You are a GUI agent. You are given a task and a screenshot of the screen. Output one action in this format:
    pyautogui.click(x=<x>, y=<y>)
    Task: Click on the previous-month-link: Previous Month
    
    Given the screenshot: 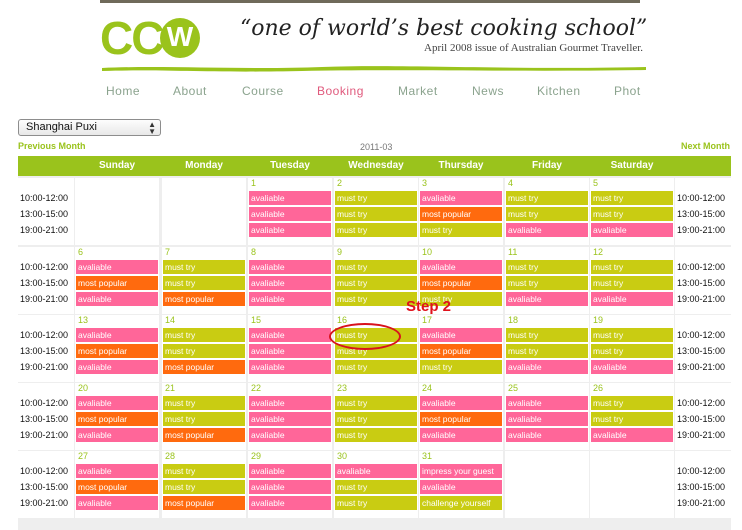 What is the action you would take?
    pyautogui.click(x=52, y=146)
    